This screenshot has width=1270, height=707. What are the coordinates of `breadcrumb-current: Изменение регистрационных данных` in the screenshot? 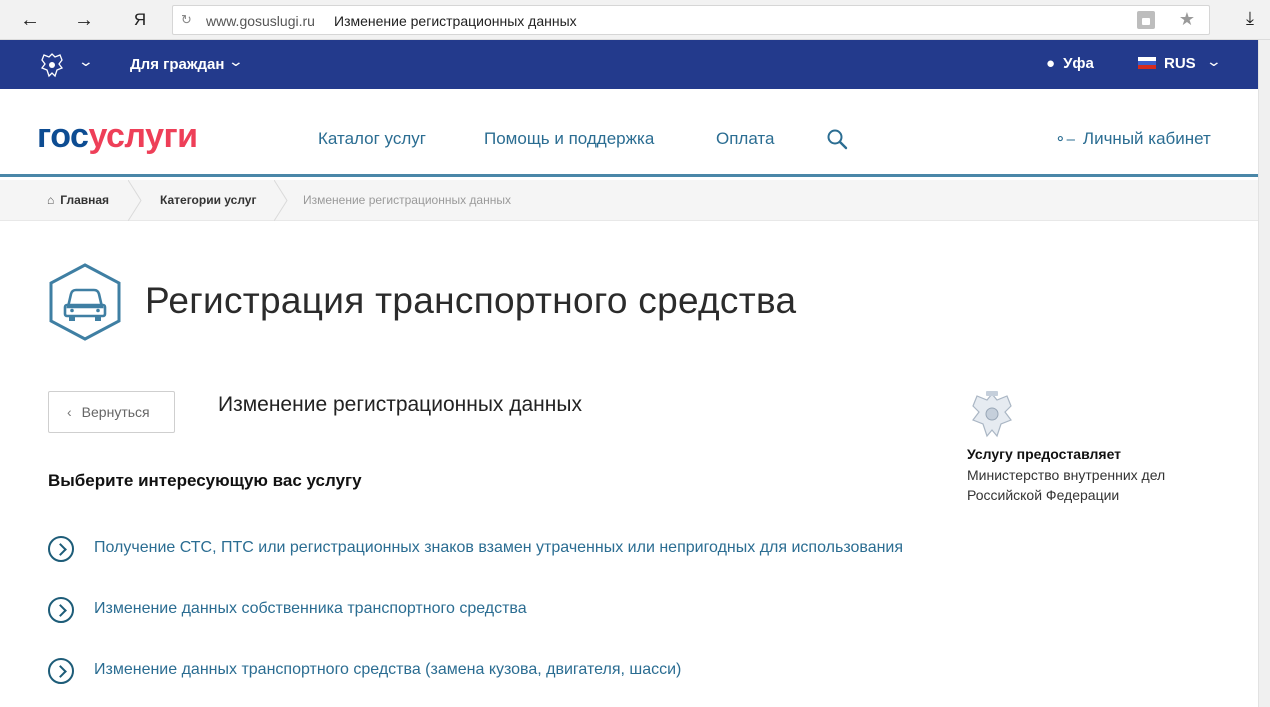 It's located at (407, 200).